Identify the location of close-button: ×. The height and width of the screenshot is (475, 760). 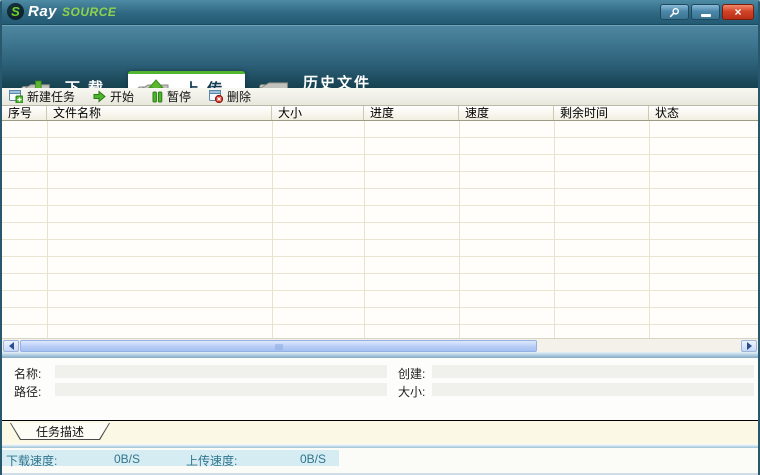
(738, 12).